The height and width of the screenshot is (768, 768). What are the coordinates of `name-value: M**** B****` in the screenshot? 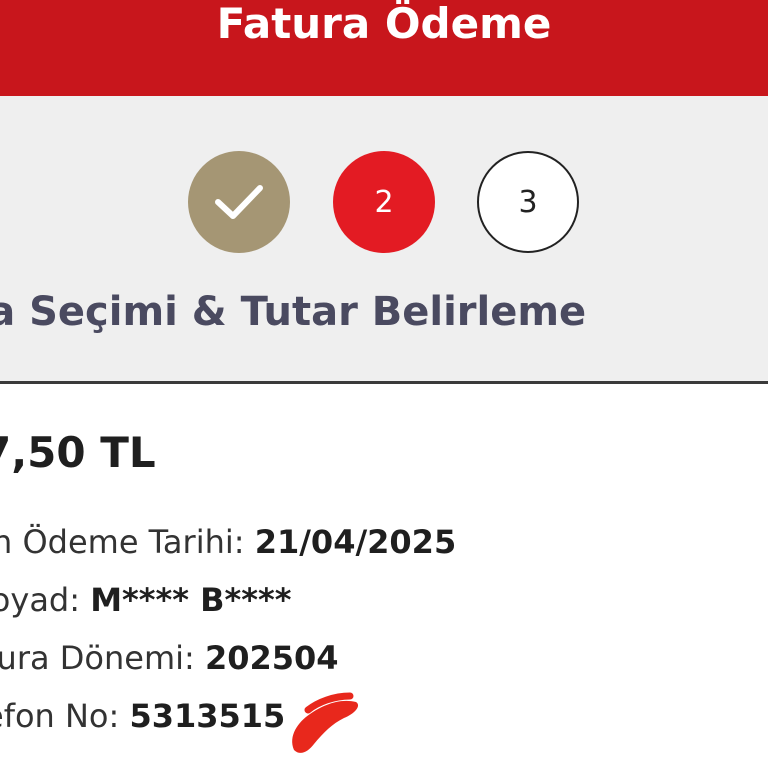 It's located at (191, 600).